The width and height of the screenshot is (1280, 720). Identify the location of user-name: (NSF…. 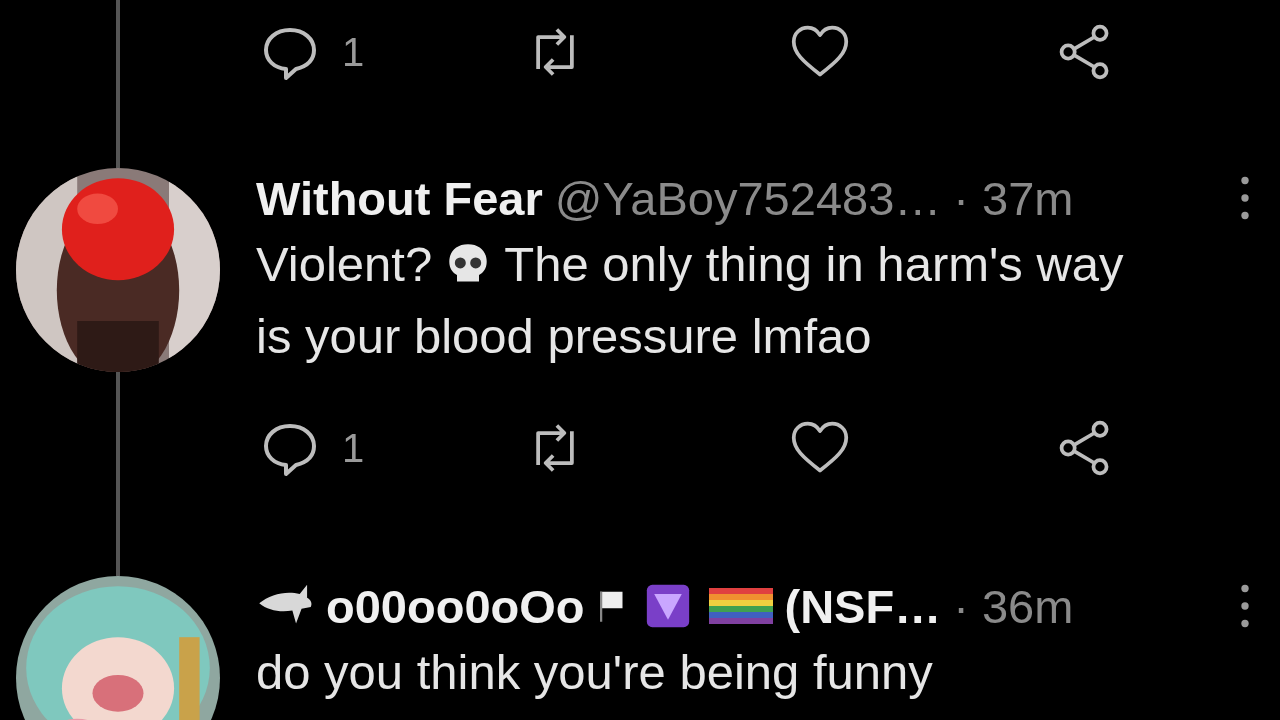
(863, 606).